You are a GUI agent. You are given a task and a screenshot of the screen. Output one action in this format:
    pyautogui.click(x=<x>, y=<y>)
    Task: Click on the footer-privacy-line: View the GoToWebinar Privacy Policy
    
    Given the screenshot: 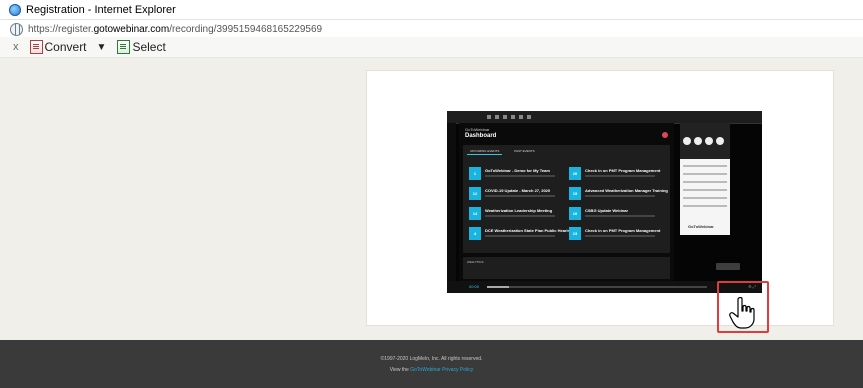 What is the action you would take?
    pyautogui.click(x=431, y=370)
    